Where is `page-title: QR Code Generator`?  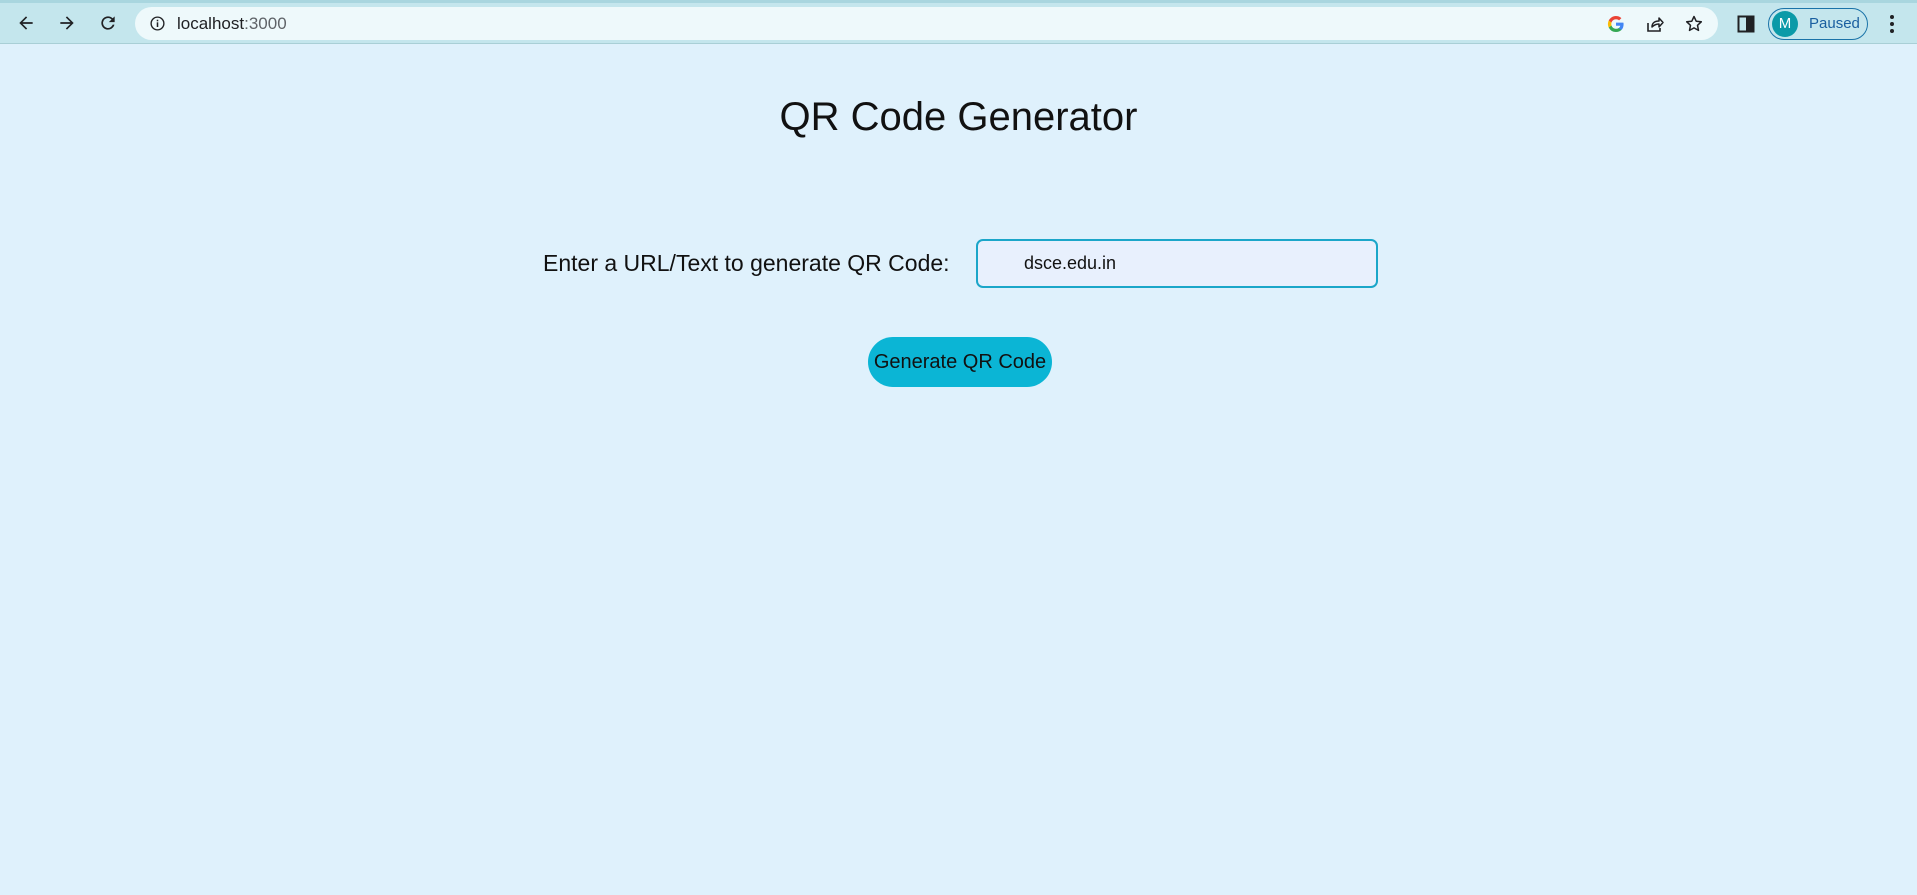
page-title: QR Code Generator is located at coordinates (958, 117).